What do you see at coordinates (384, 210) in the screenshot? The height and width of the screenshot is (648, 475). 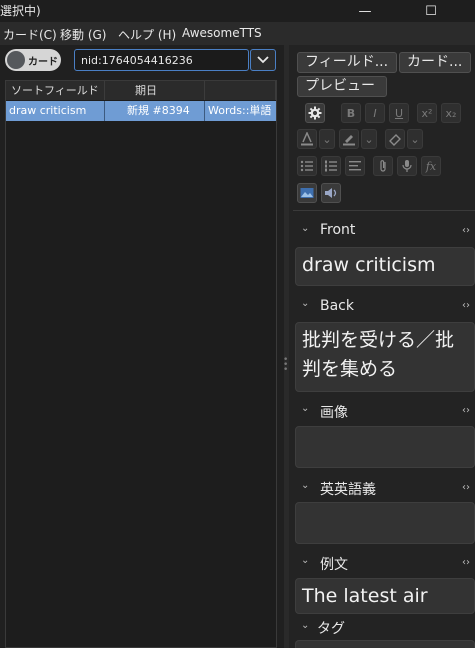 I see `toolbar-divider` at bounding box center [384, 210].